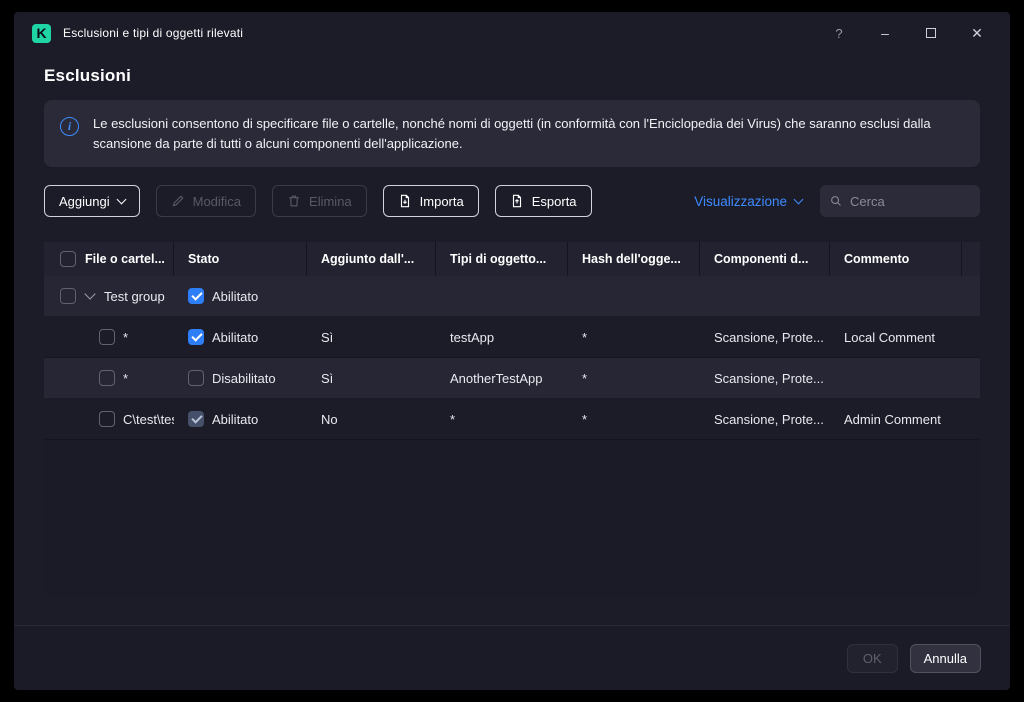 The width and height of the screenshot is (1024, 702). What do you see at coordinates (971, 259) in the screenshot?
I see `column-header-filler` at bounding box center [971, 259].